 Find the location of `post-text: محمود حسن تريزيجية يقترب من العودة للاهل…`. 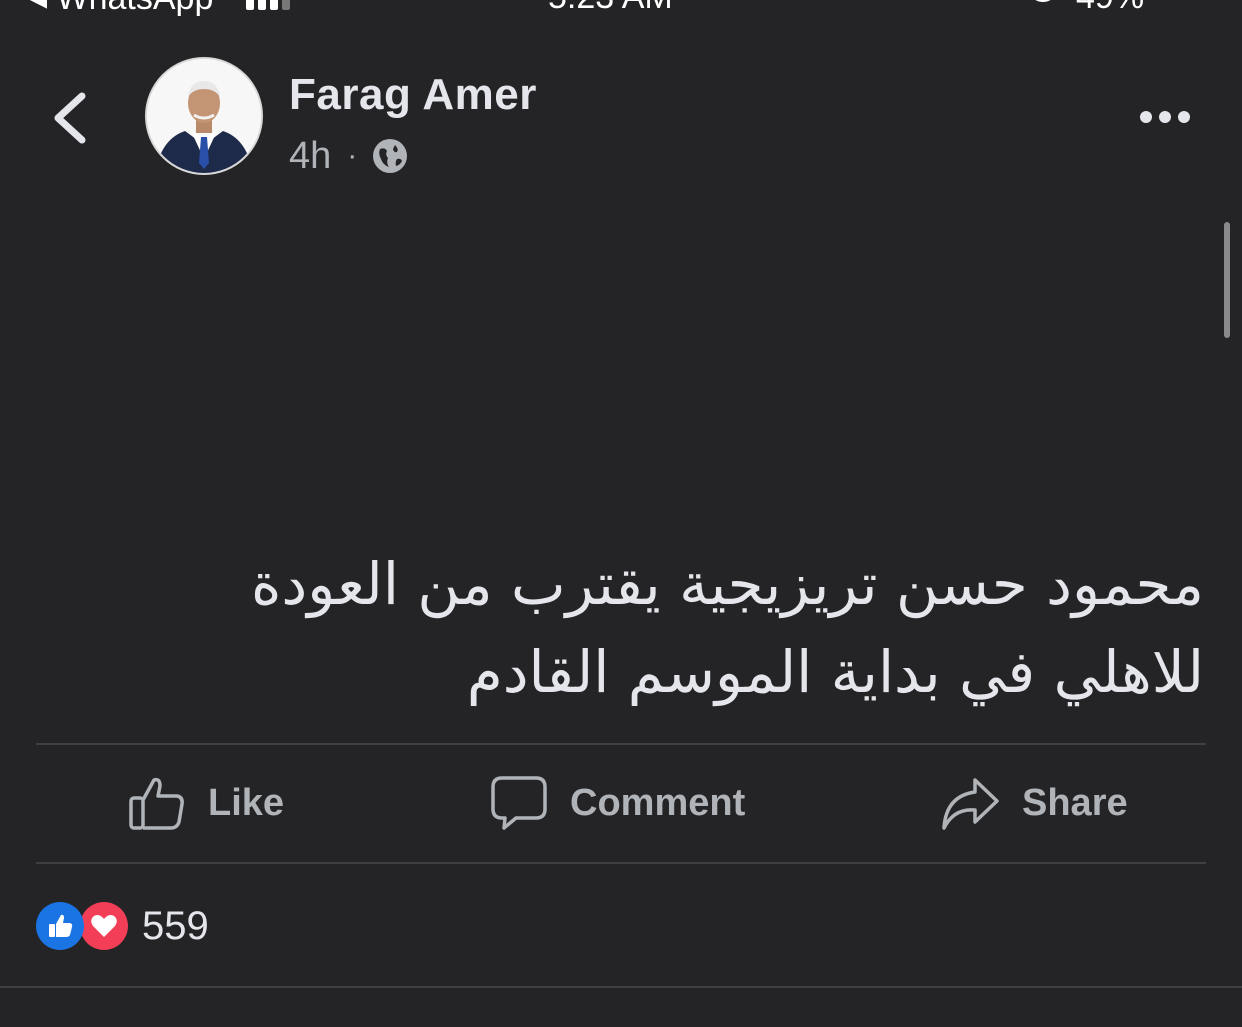

post-text: محمود حسن تريزيجية يقترب من العودة للاهل… is located at coordinates (727, 628).